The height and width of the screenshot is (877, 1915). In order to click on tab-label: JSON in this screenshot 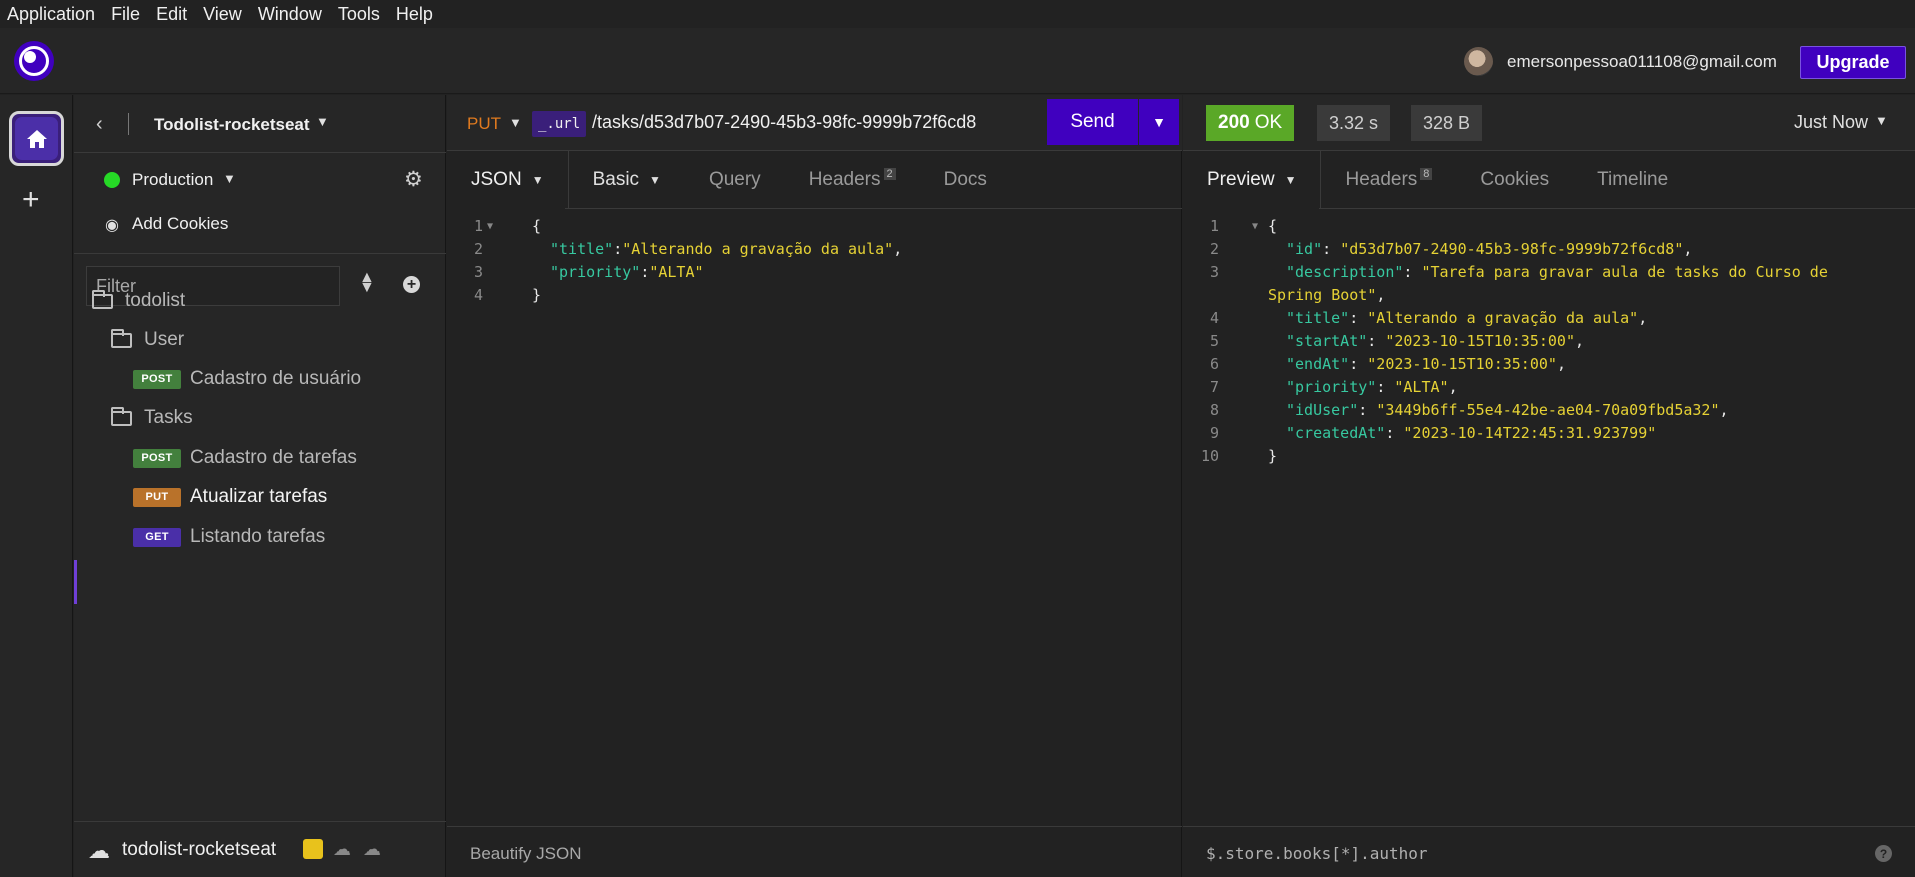, I will do `click(496, 179)`.